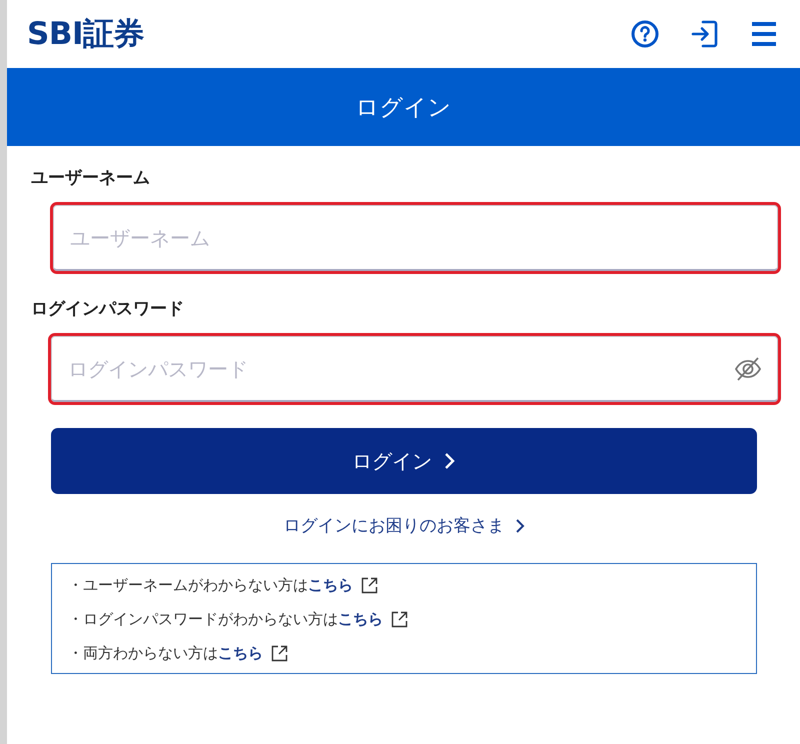 The width and height of the screenshot is (800, 744). Describe the element at coordinates (415, 238) in the screenshot. I see `username-field: ユーザーネーム` at that location.